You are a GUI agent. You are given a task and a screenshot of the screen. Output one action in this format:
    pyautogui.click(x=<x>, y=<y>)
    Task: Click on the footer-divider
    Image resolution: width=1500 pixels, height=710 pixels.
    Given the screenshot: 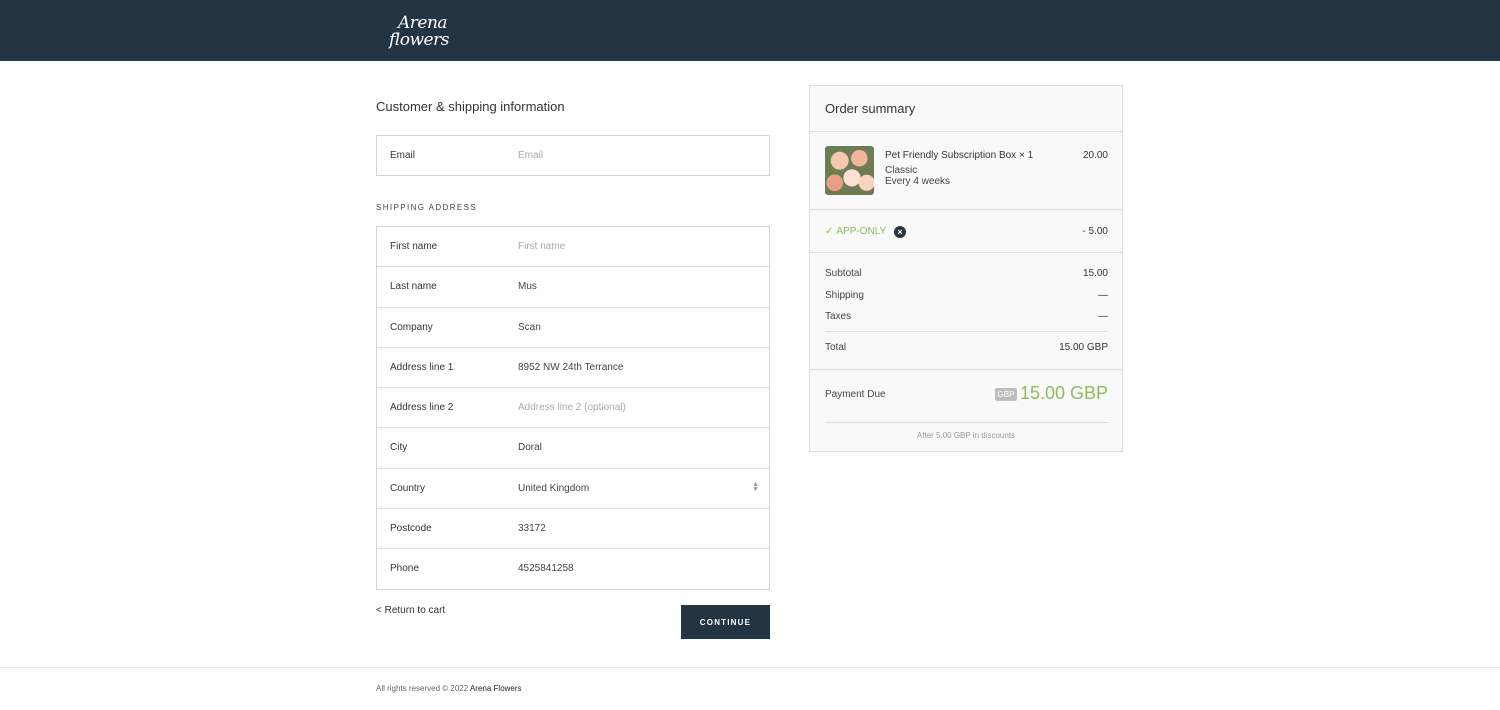 What is the action you would take?
    pyautogui.click(x=750, y=667)
    